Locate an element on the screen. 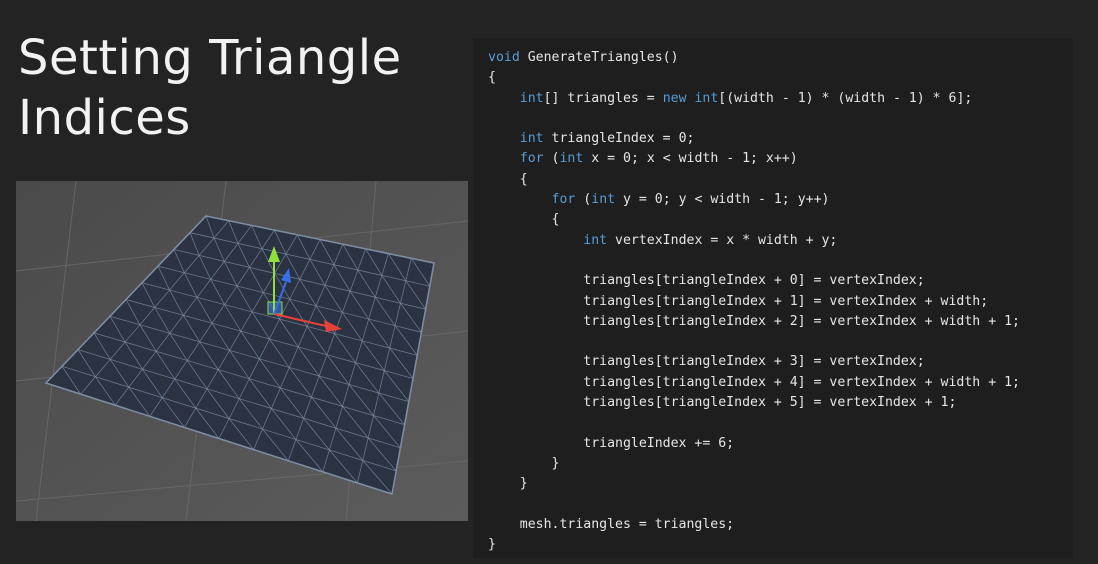 The height and width of the screenshot is (564, 1098). slide-title-line1: Setting Triangle is located at coordinates (210, 58).